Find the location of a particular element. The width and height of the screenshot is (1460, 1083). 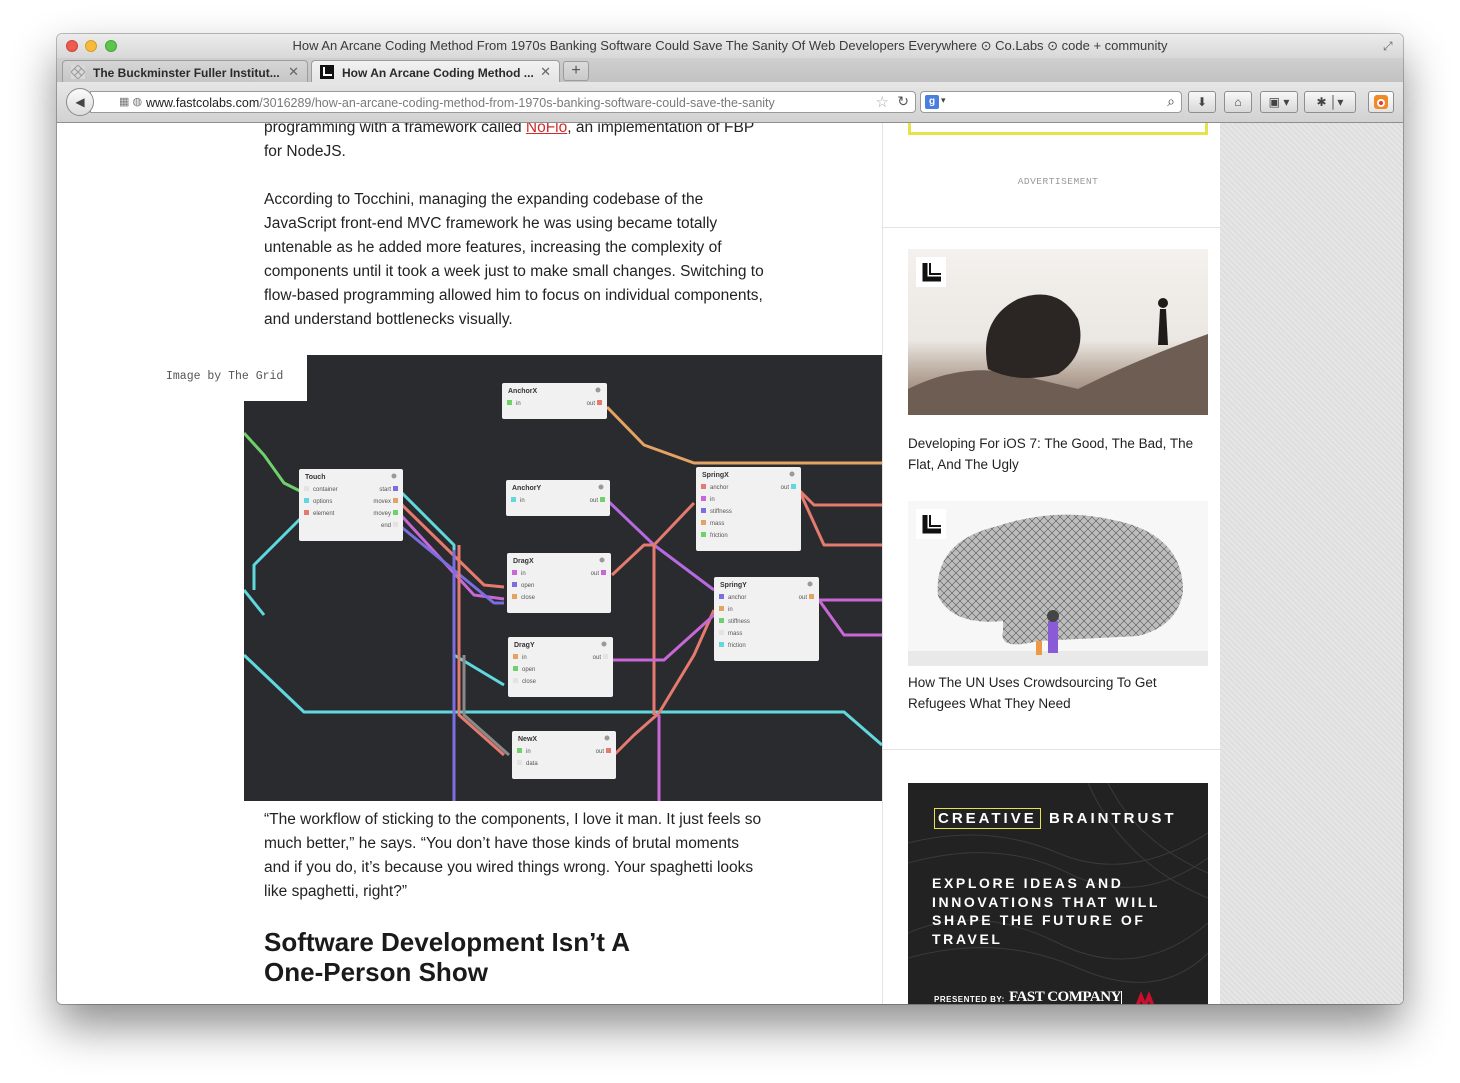

story-thumbnail-brain is located at coordinates (1058, 583).